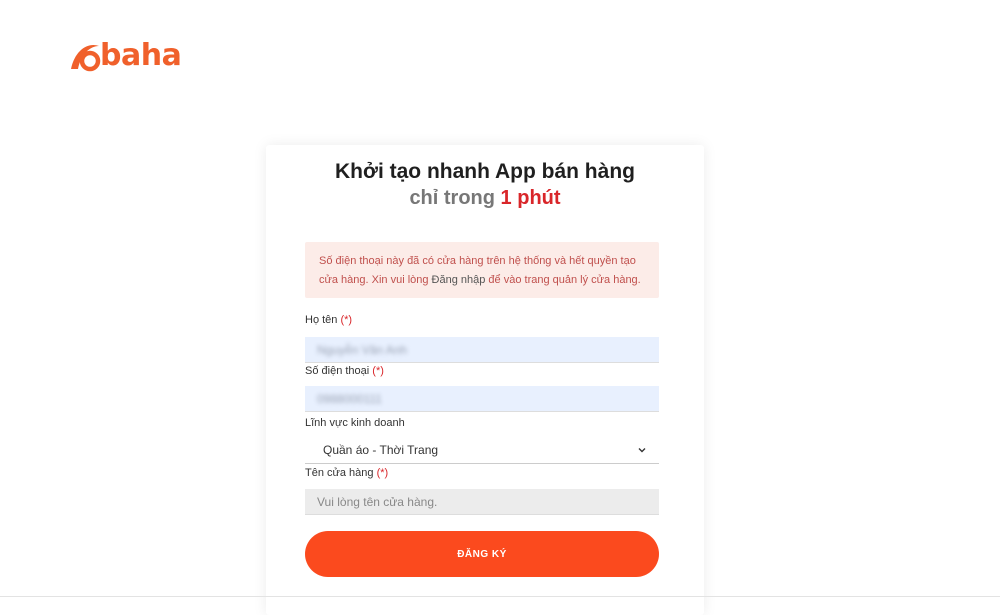 This screenshot has height=615, width=1000. I want to click on chevron-down-icon, so click(642, 450).